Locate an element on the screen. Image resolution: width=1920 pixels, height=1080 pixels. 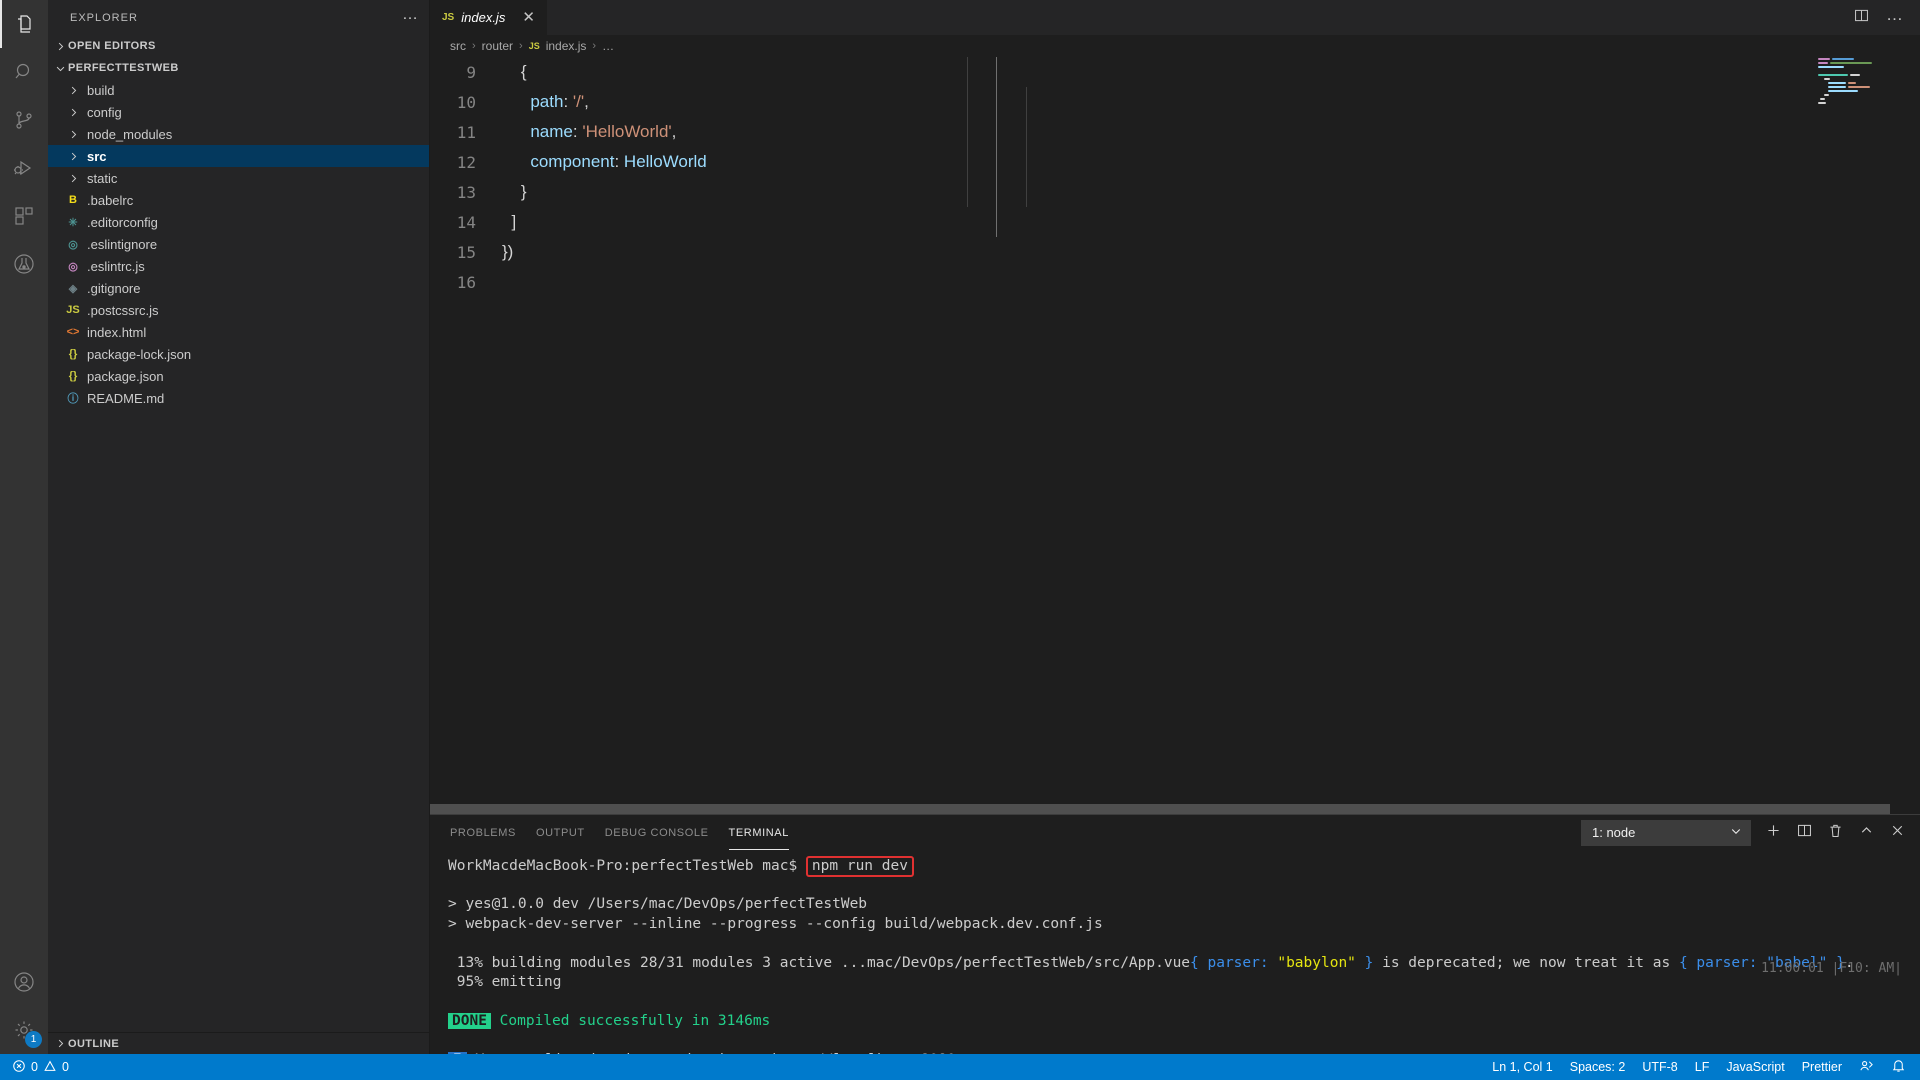
line-number: 14 is located at coordinates (466, 222).